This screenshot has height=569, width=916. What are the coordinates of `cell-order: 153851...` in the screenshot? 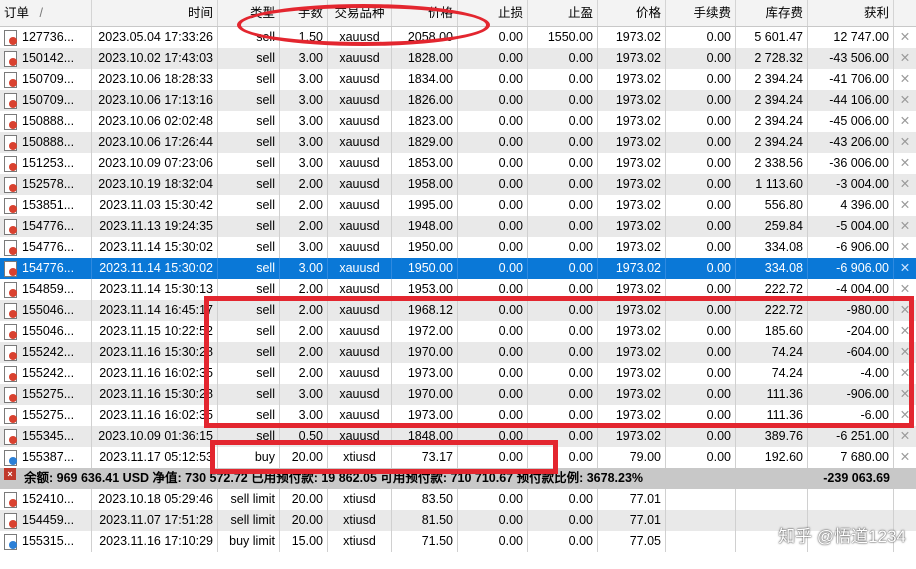 It's located at (46, 205).